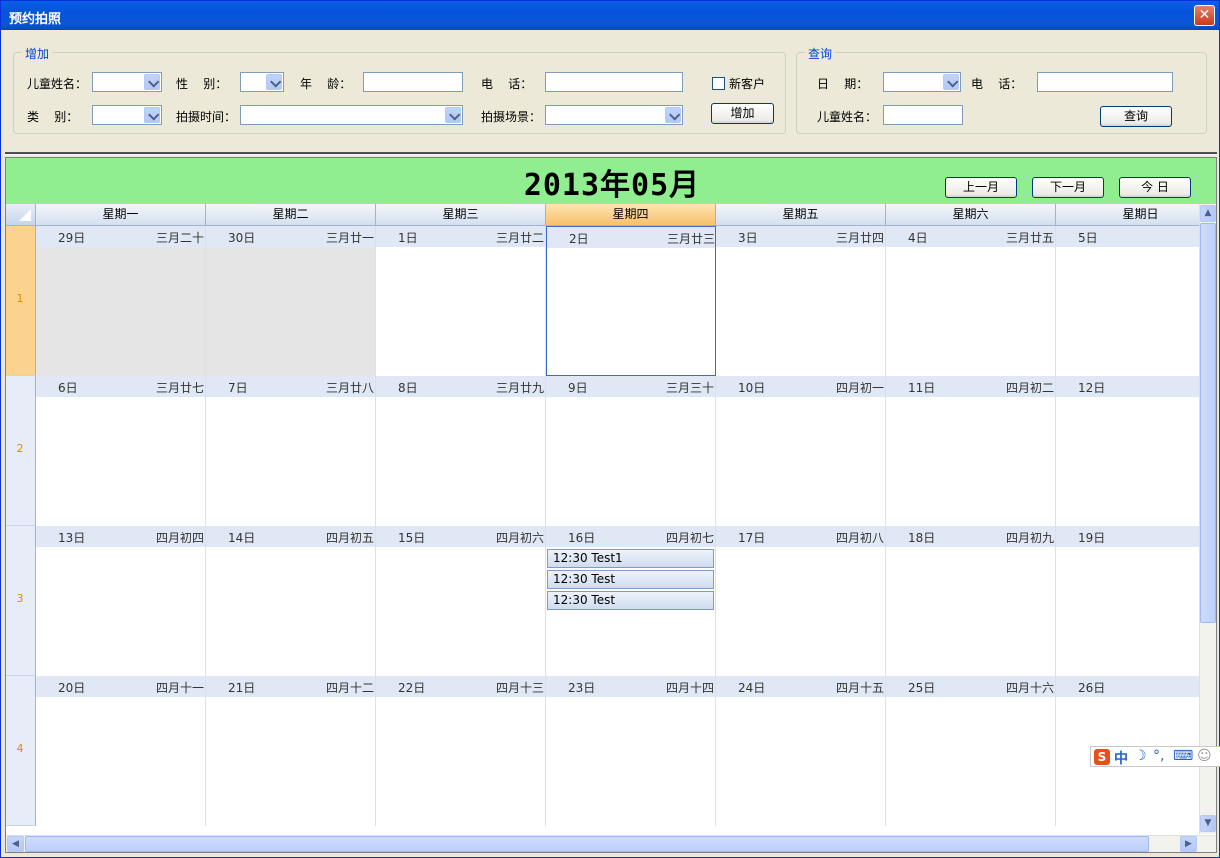  I want to click on prev-month-button: 上一月, so click(981, 187).